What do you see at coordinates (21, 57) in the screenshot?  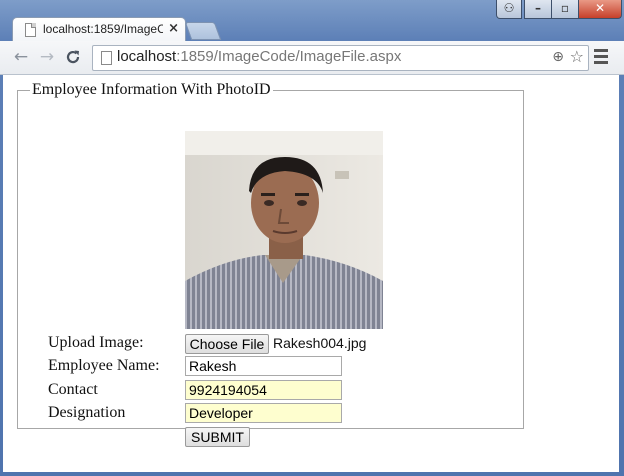 I see `back-button: ←` at bounding box center [21, 57].